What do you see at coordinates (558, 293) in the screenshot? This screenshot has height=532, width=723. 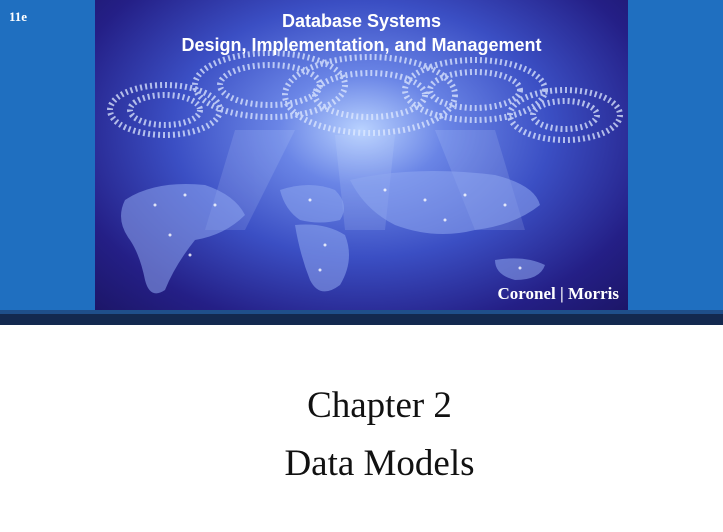 I see `book-authors: Coronel | Morris` at bounding box center [558, 293].